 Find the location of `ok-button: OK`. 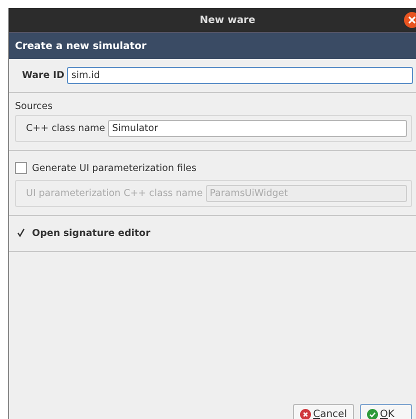

ok-button: OK is located at coordinates (386, 411).